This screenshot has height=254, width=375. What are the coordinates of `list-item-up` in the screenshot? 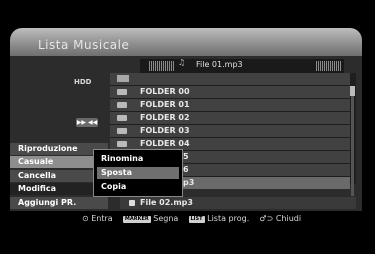 It's located at (230, 79).